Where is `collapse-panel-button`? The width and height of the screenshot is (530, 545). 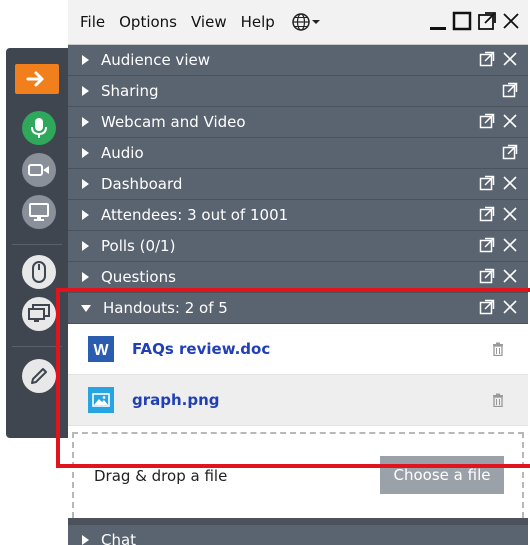
collapse-panel-button is located at coordinates (37, 79).